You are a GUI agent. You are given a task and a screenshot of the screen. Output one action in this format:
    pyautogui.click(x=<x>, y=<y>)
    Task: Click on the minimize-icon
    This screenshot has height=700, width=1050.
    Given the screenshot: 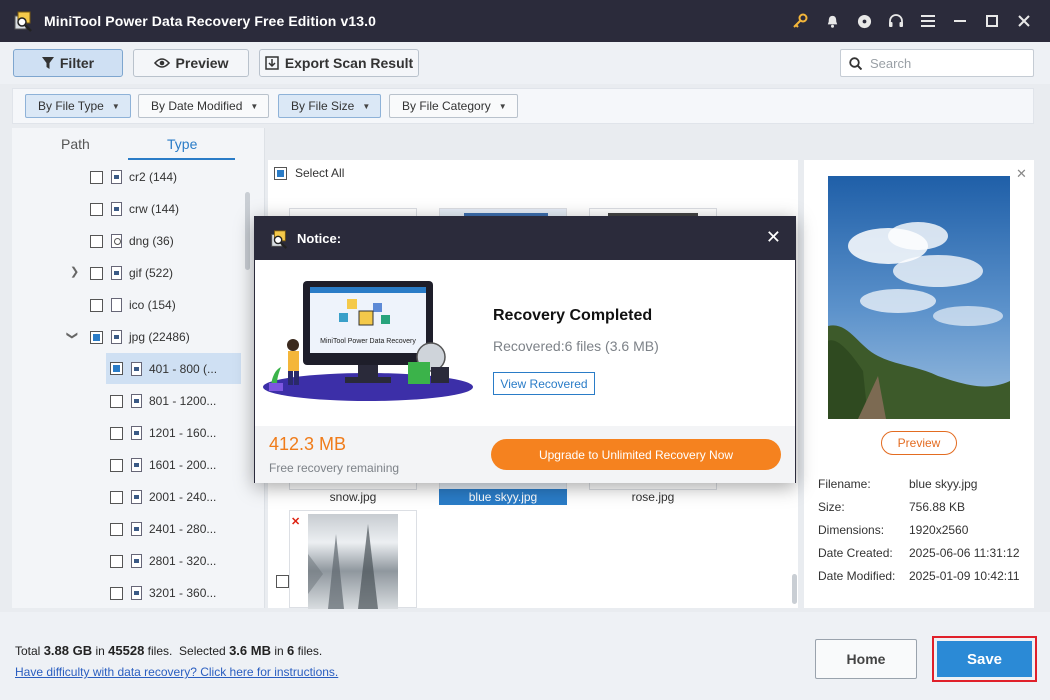 What is the action you would take?
    pyautogui.click(x=960, y=21)
    